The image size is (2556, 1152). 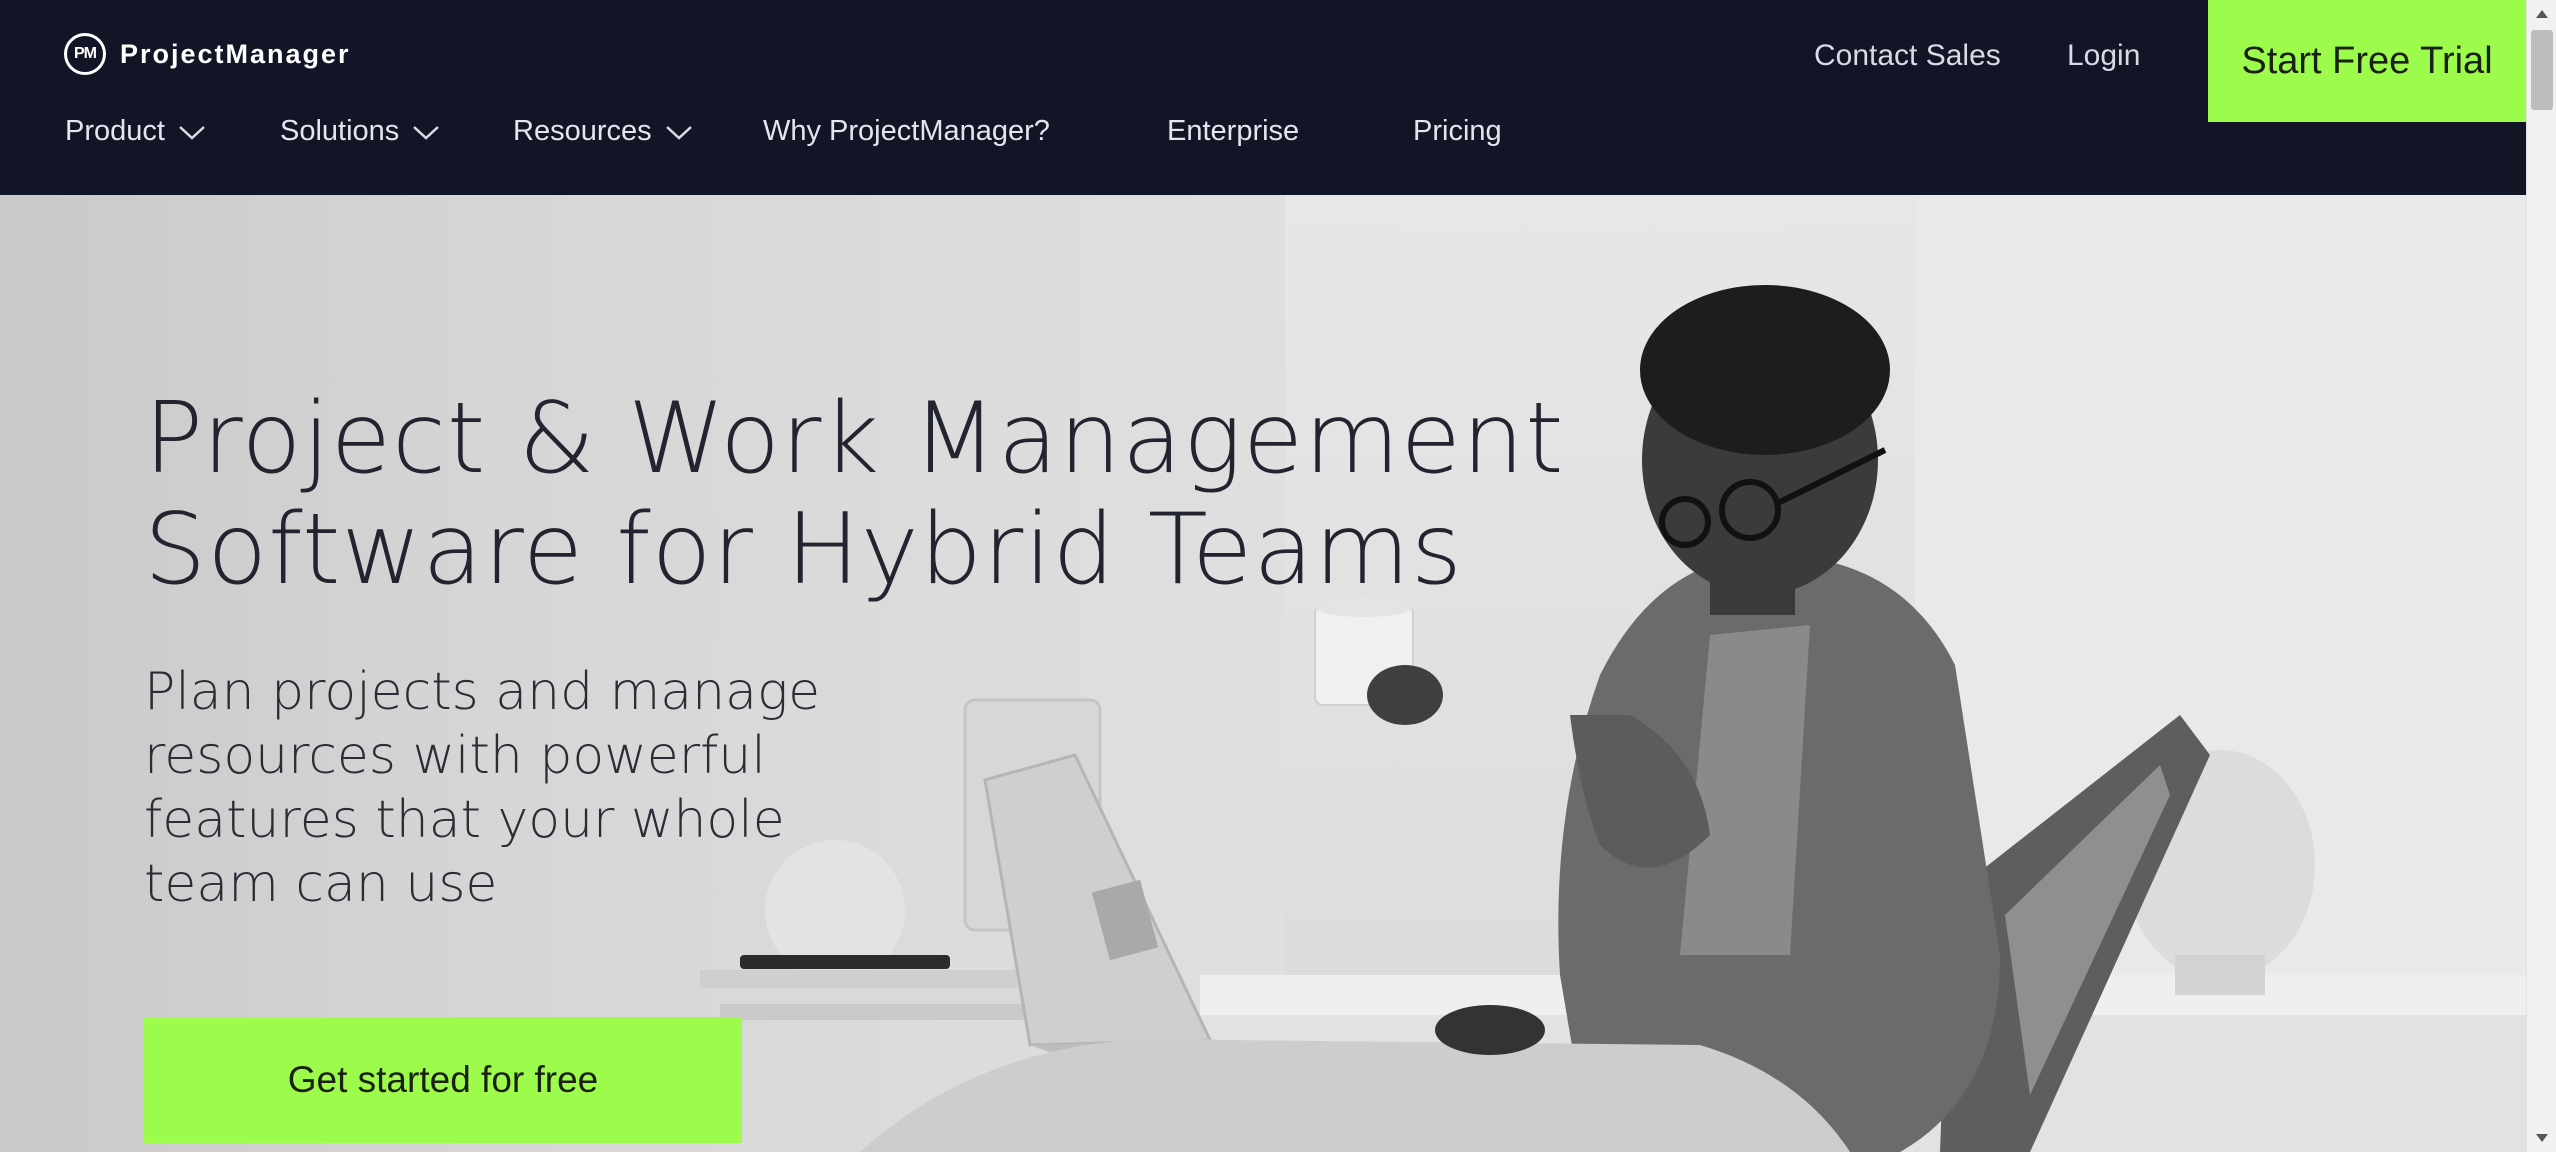 I want to click on brand-name: ProjectManager, so click(x=235, y=53).